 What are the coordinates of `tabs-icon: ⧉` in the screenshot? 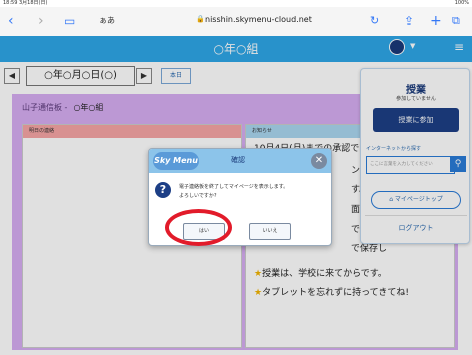 It's located at (456, 21).